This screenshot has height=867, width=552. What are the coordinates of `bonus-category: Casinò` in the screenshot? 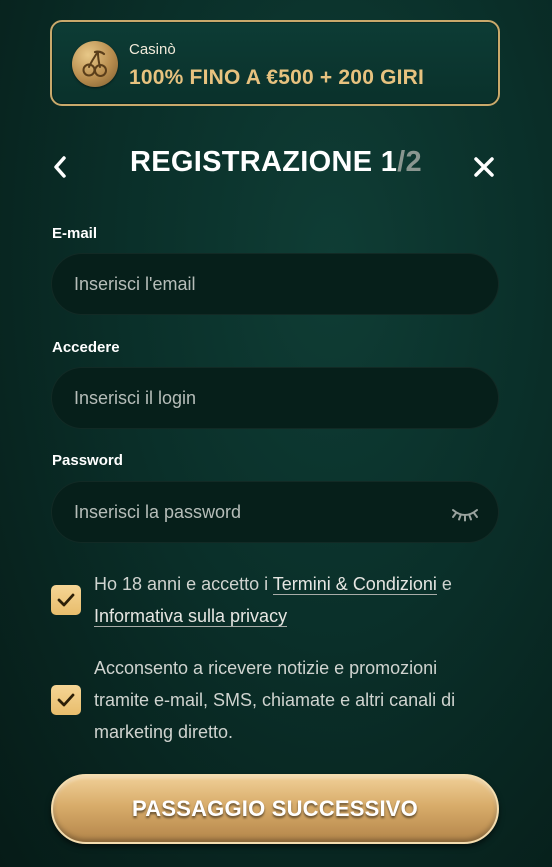 It's located at (152, 49).